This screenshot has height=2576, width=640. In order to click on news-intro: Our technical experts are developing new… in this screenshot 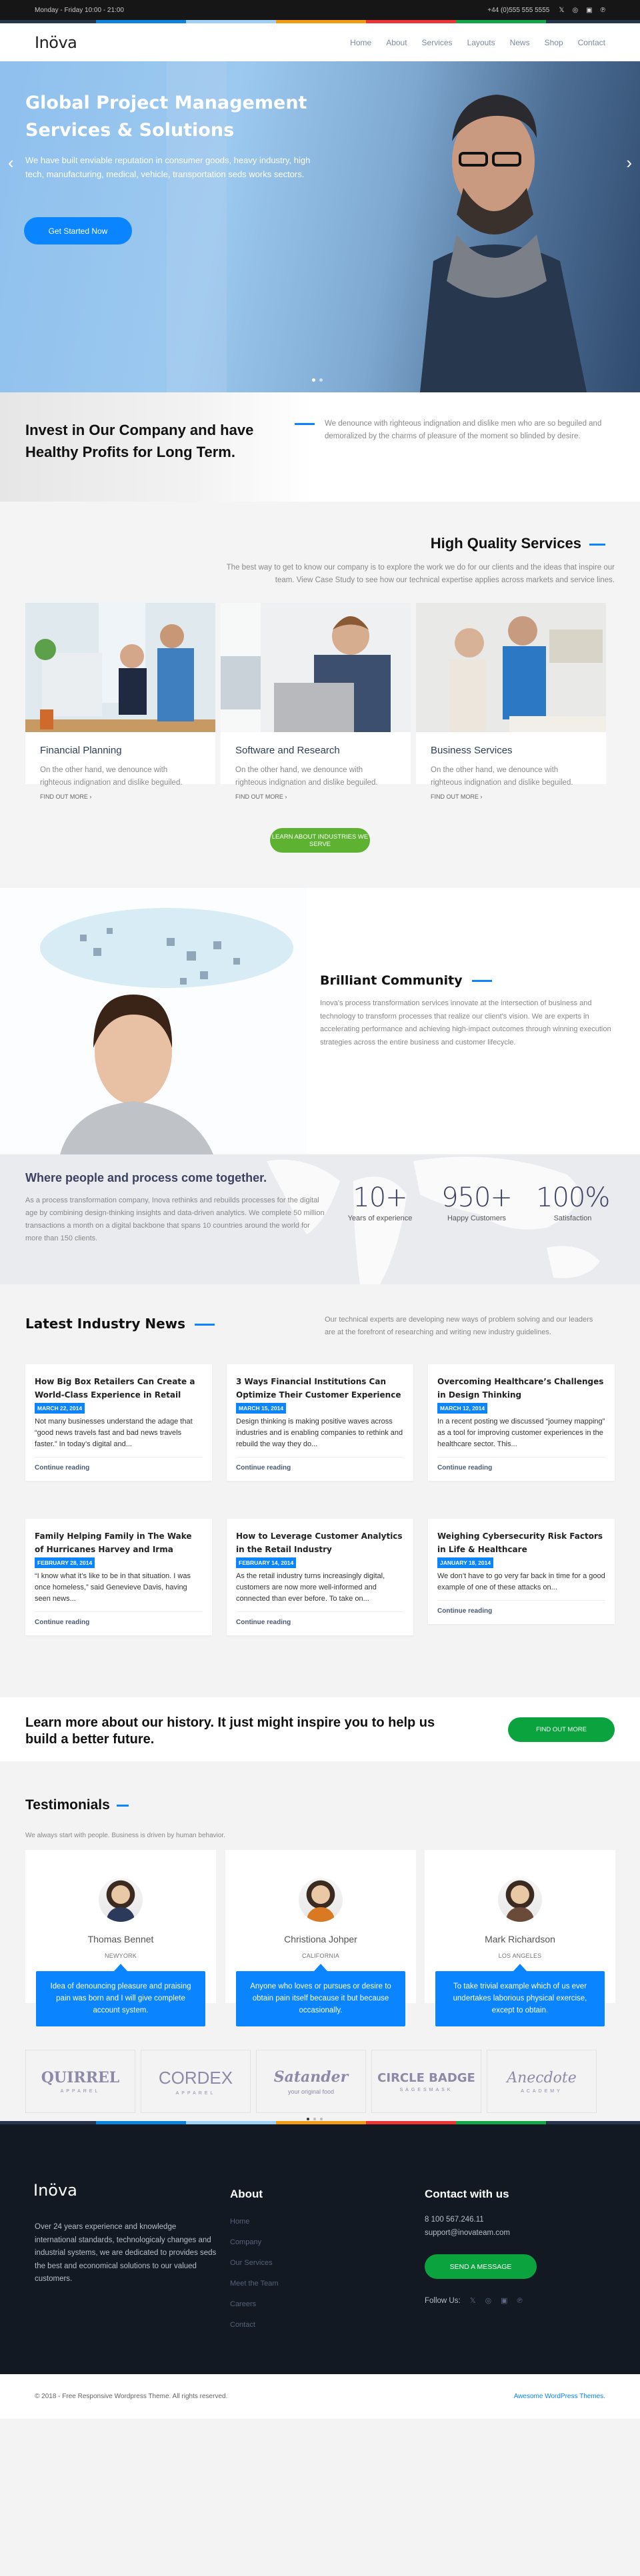, I will do `click(459, 1326)`.